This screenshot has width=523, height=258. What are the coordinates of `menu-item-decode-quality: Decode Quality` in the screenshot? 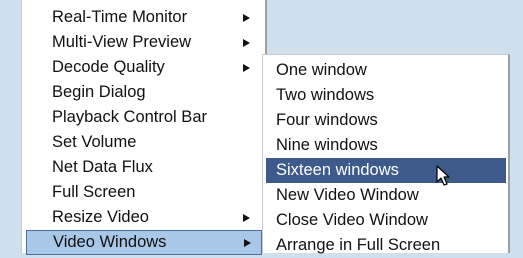 It's located at (144, 67).